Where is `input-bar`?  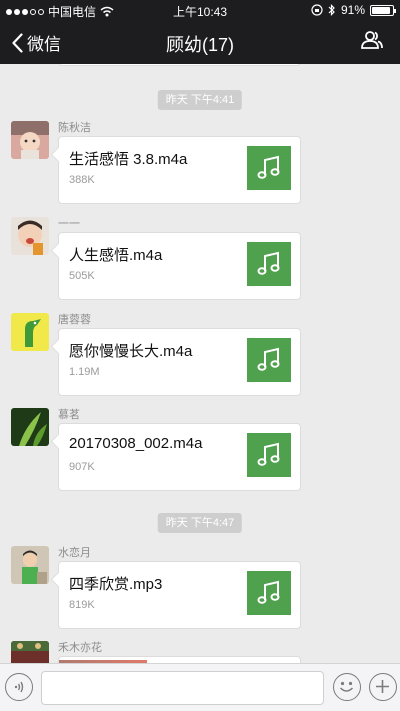
input-bar is located at coordinates (200, 687).